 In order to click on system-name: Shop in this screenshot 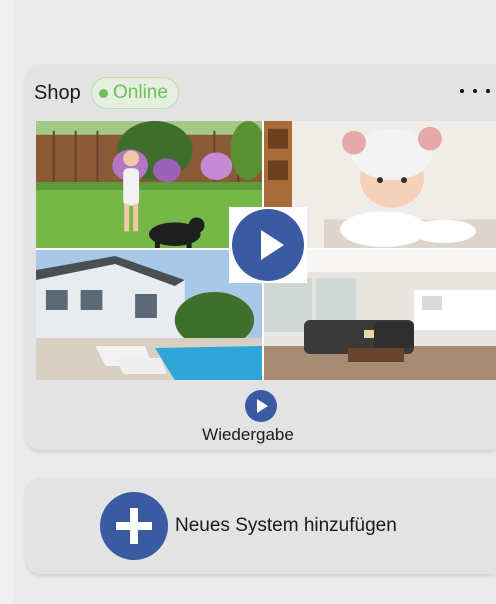, I will do `click(57, 93)`.